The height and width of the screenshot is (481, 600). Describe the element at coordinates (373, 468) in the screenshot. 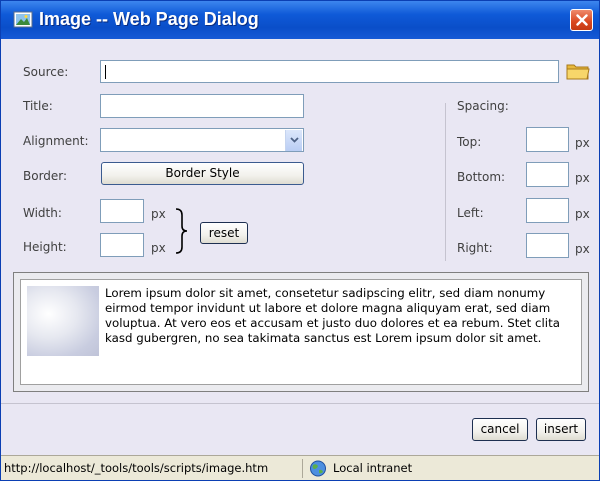

I see `zone-label: Local intranet` at that location.